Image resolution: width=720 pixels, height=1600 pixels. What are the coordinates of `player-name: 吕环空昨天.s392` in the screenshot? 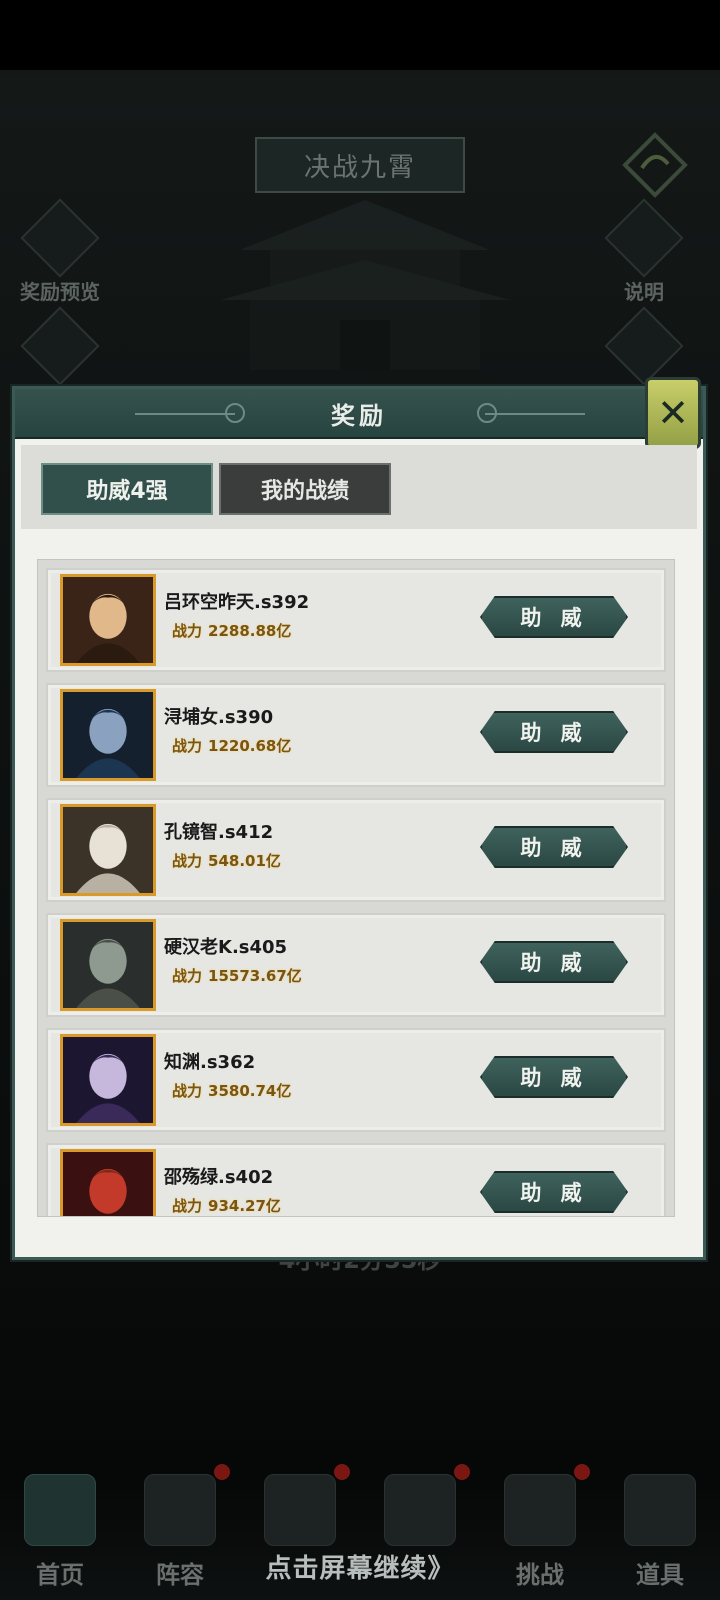 It's located at (237, 602).